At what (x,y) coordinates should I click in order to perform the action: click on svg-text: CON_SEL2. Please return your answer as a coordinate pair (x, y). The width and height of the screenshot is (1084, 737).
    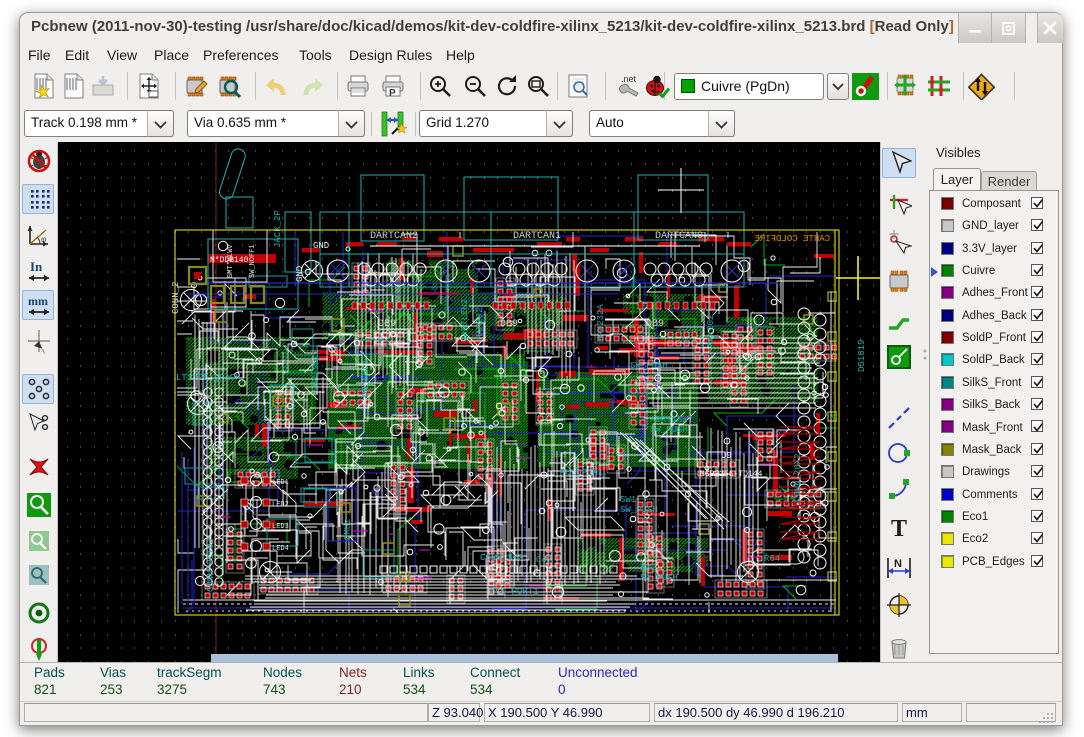
    Looking at the image, I should click on (316, 370).